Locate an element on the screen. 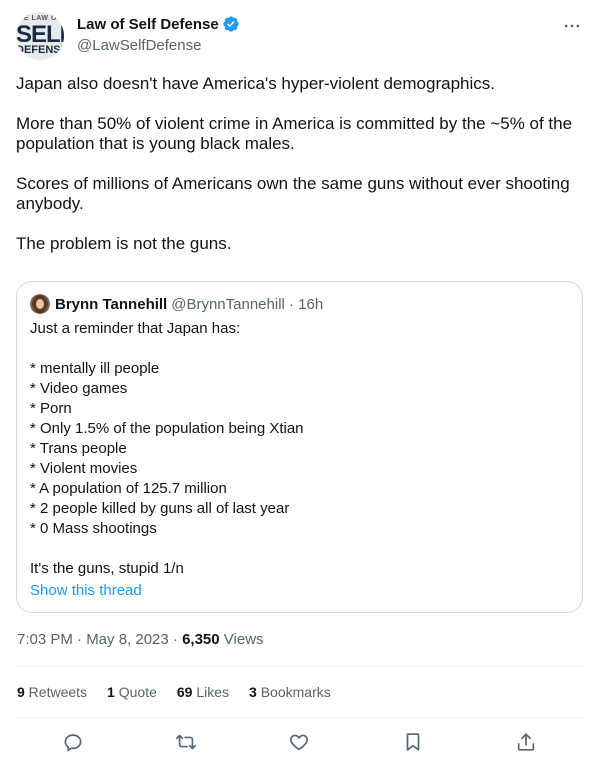 This screenshot has height=767, width=598. reply-icon is located at coordinates (74, 743).